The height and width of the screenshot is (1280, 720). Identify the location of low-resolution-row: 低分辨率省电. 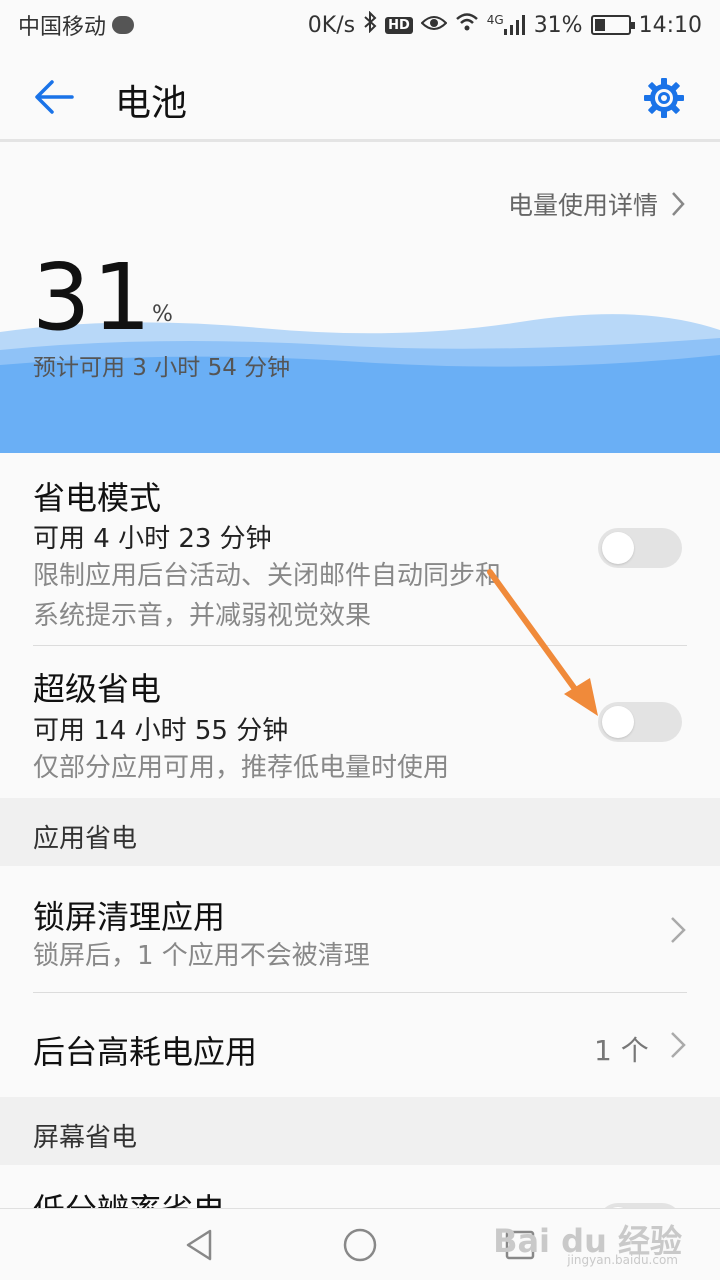
(360, 1186).